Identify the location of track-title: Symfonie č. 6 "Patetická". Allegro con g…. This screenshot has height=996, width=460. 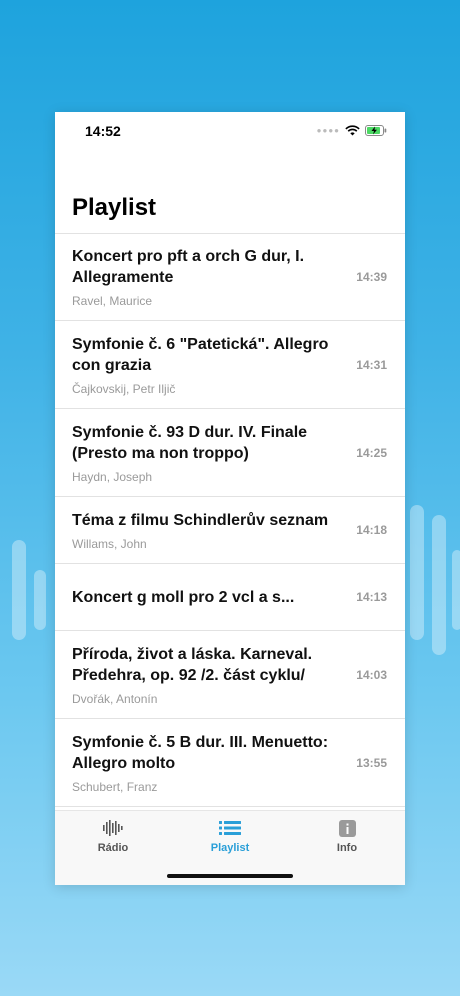
(200, 354).